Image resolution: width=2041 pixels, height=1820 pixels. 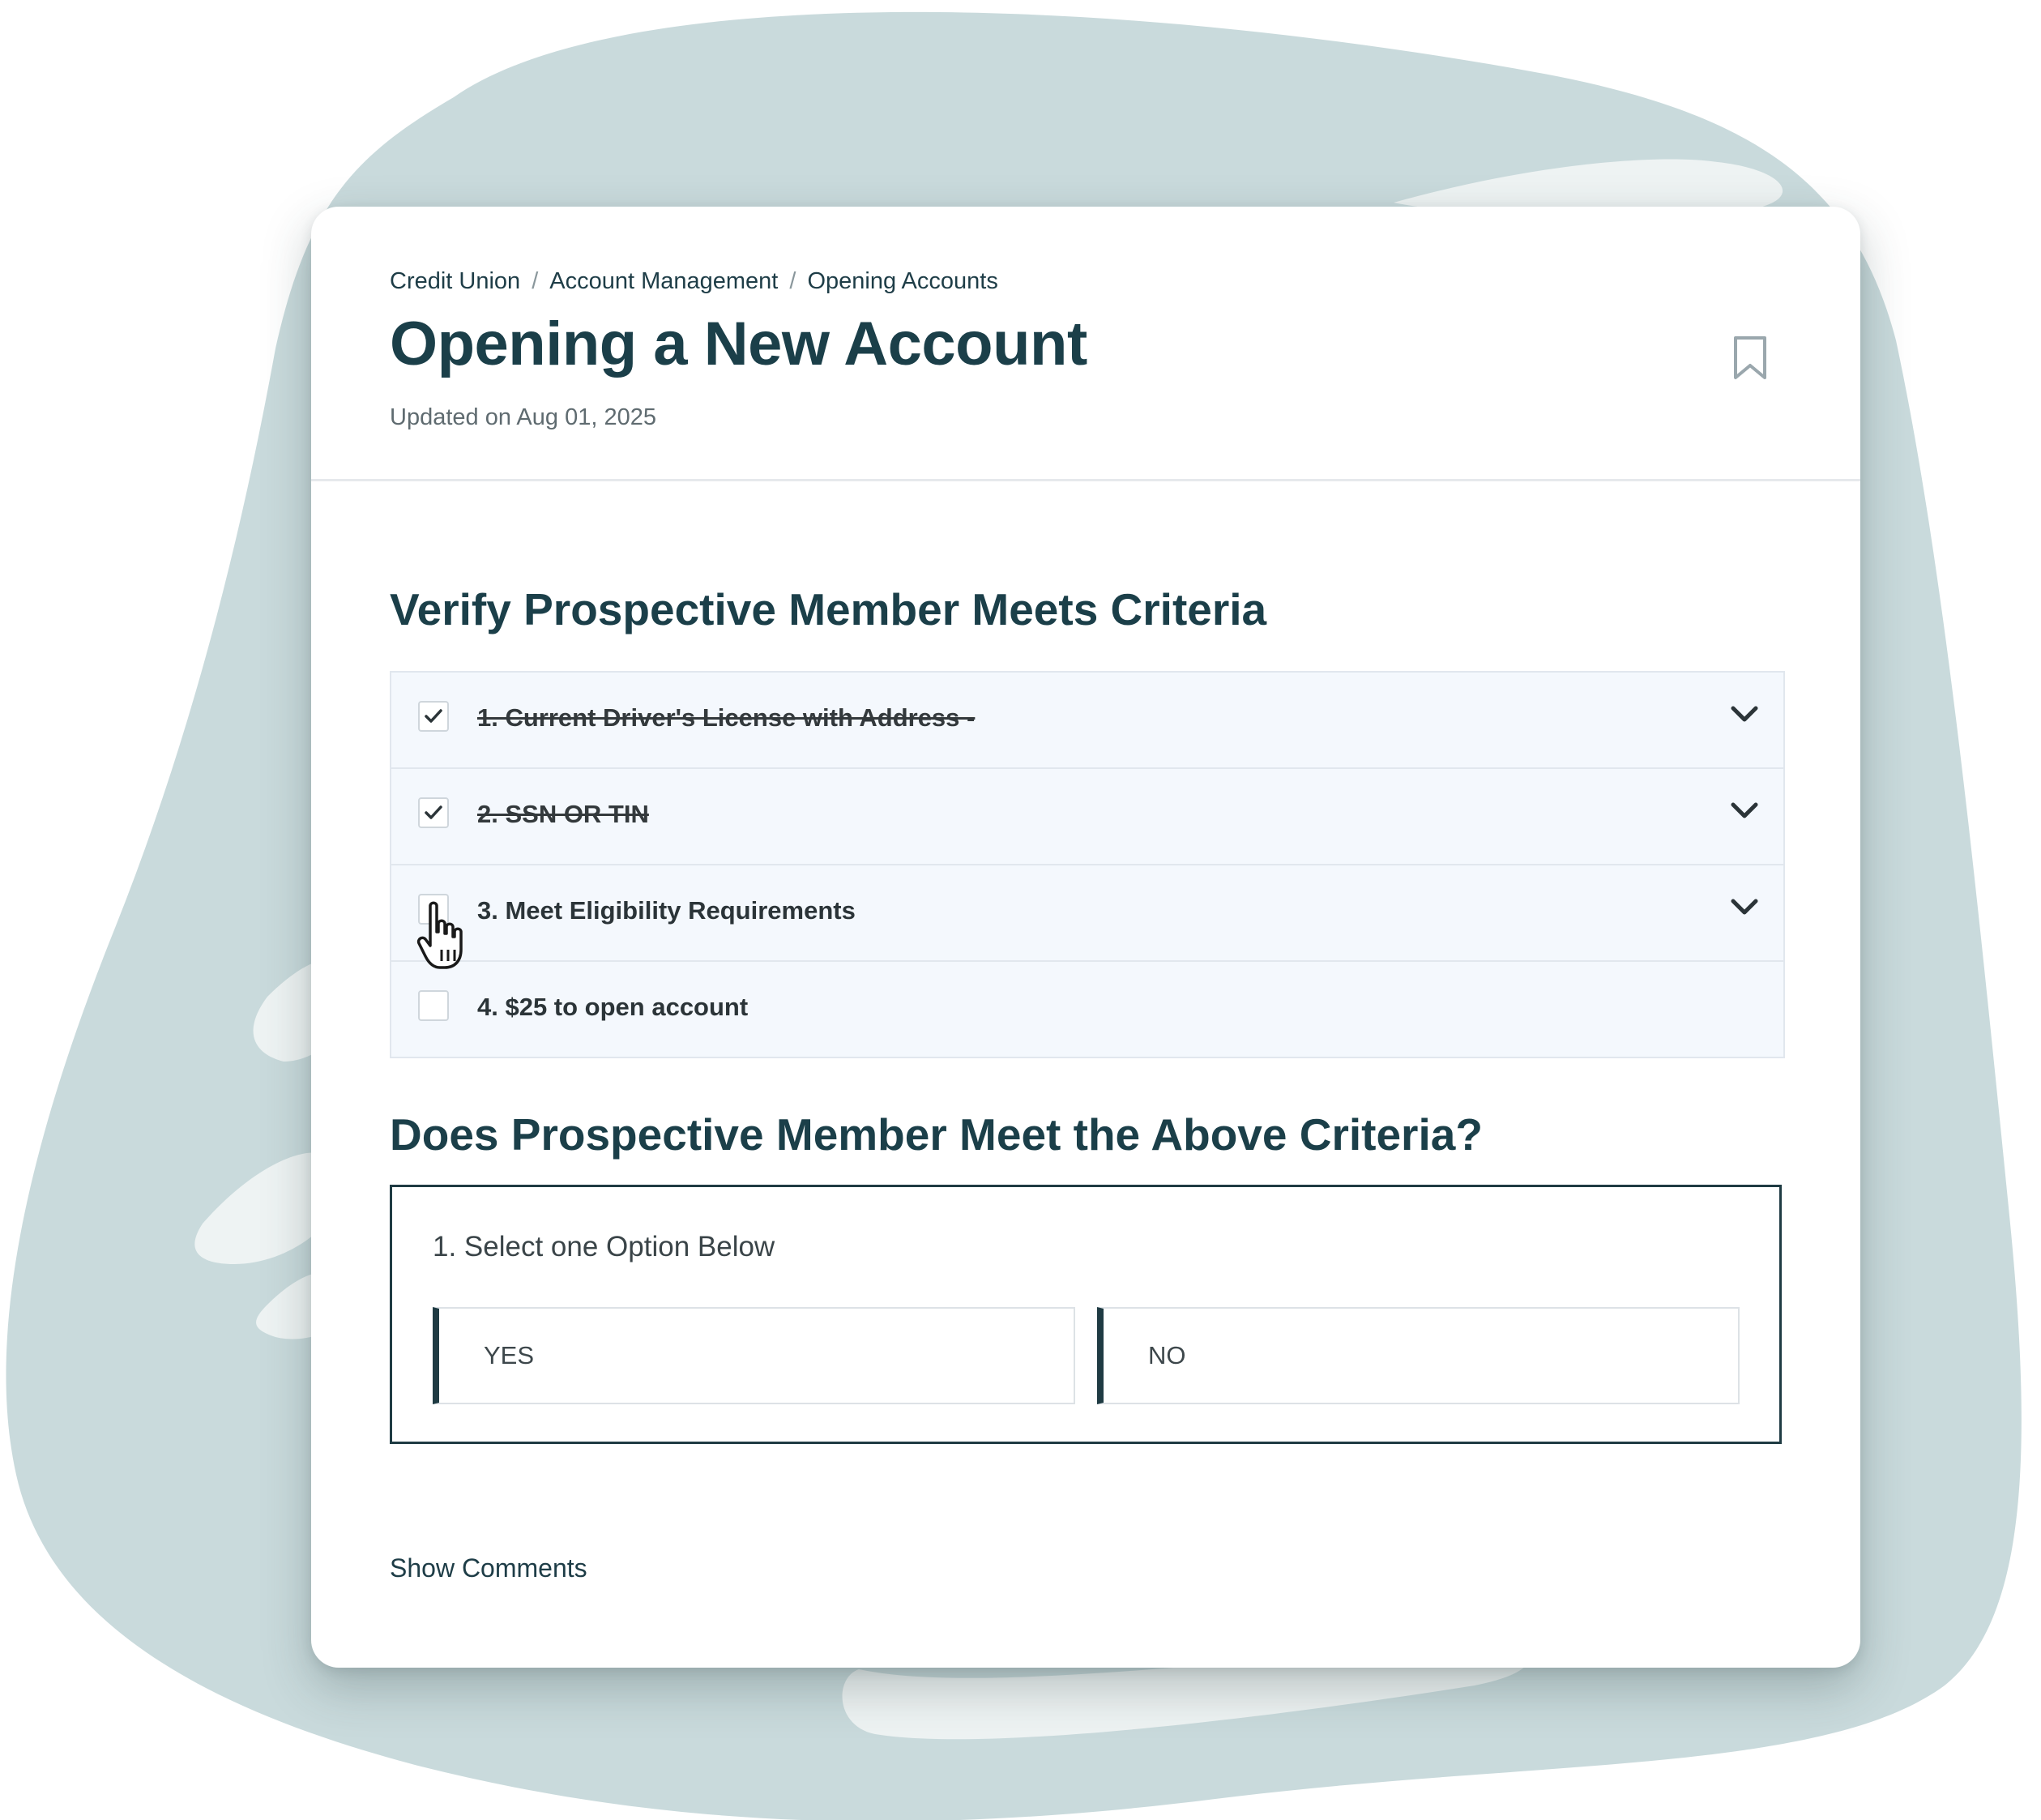 I want to click on checklist-item-ssn: 2. SSN OR TIN, so click(x=1087, y=817).